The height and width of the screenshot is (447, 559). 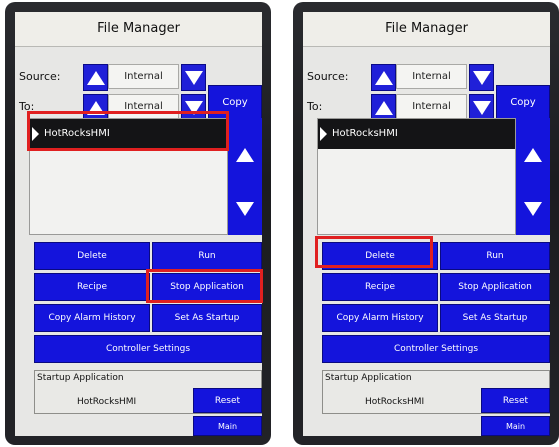 What do you see at coordinates (431, 106) in the screenshot?
I see `to-field: Internal` at bounding box center [431, 106].